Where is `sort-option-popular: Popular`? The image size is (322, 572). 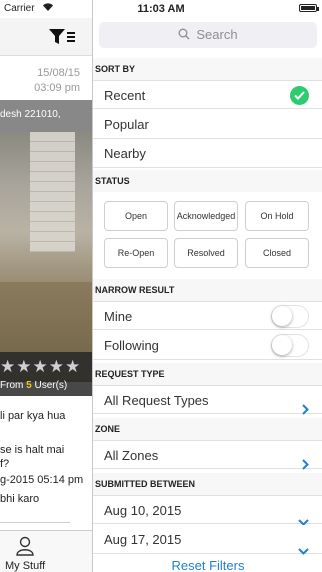
sort-option-popular: Popular is located at coordinates (207, 124).